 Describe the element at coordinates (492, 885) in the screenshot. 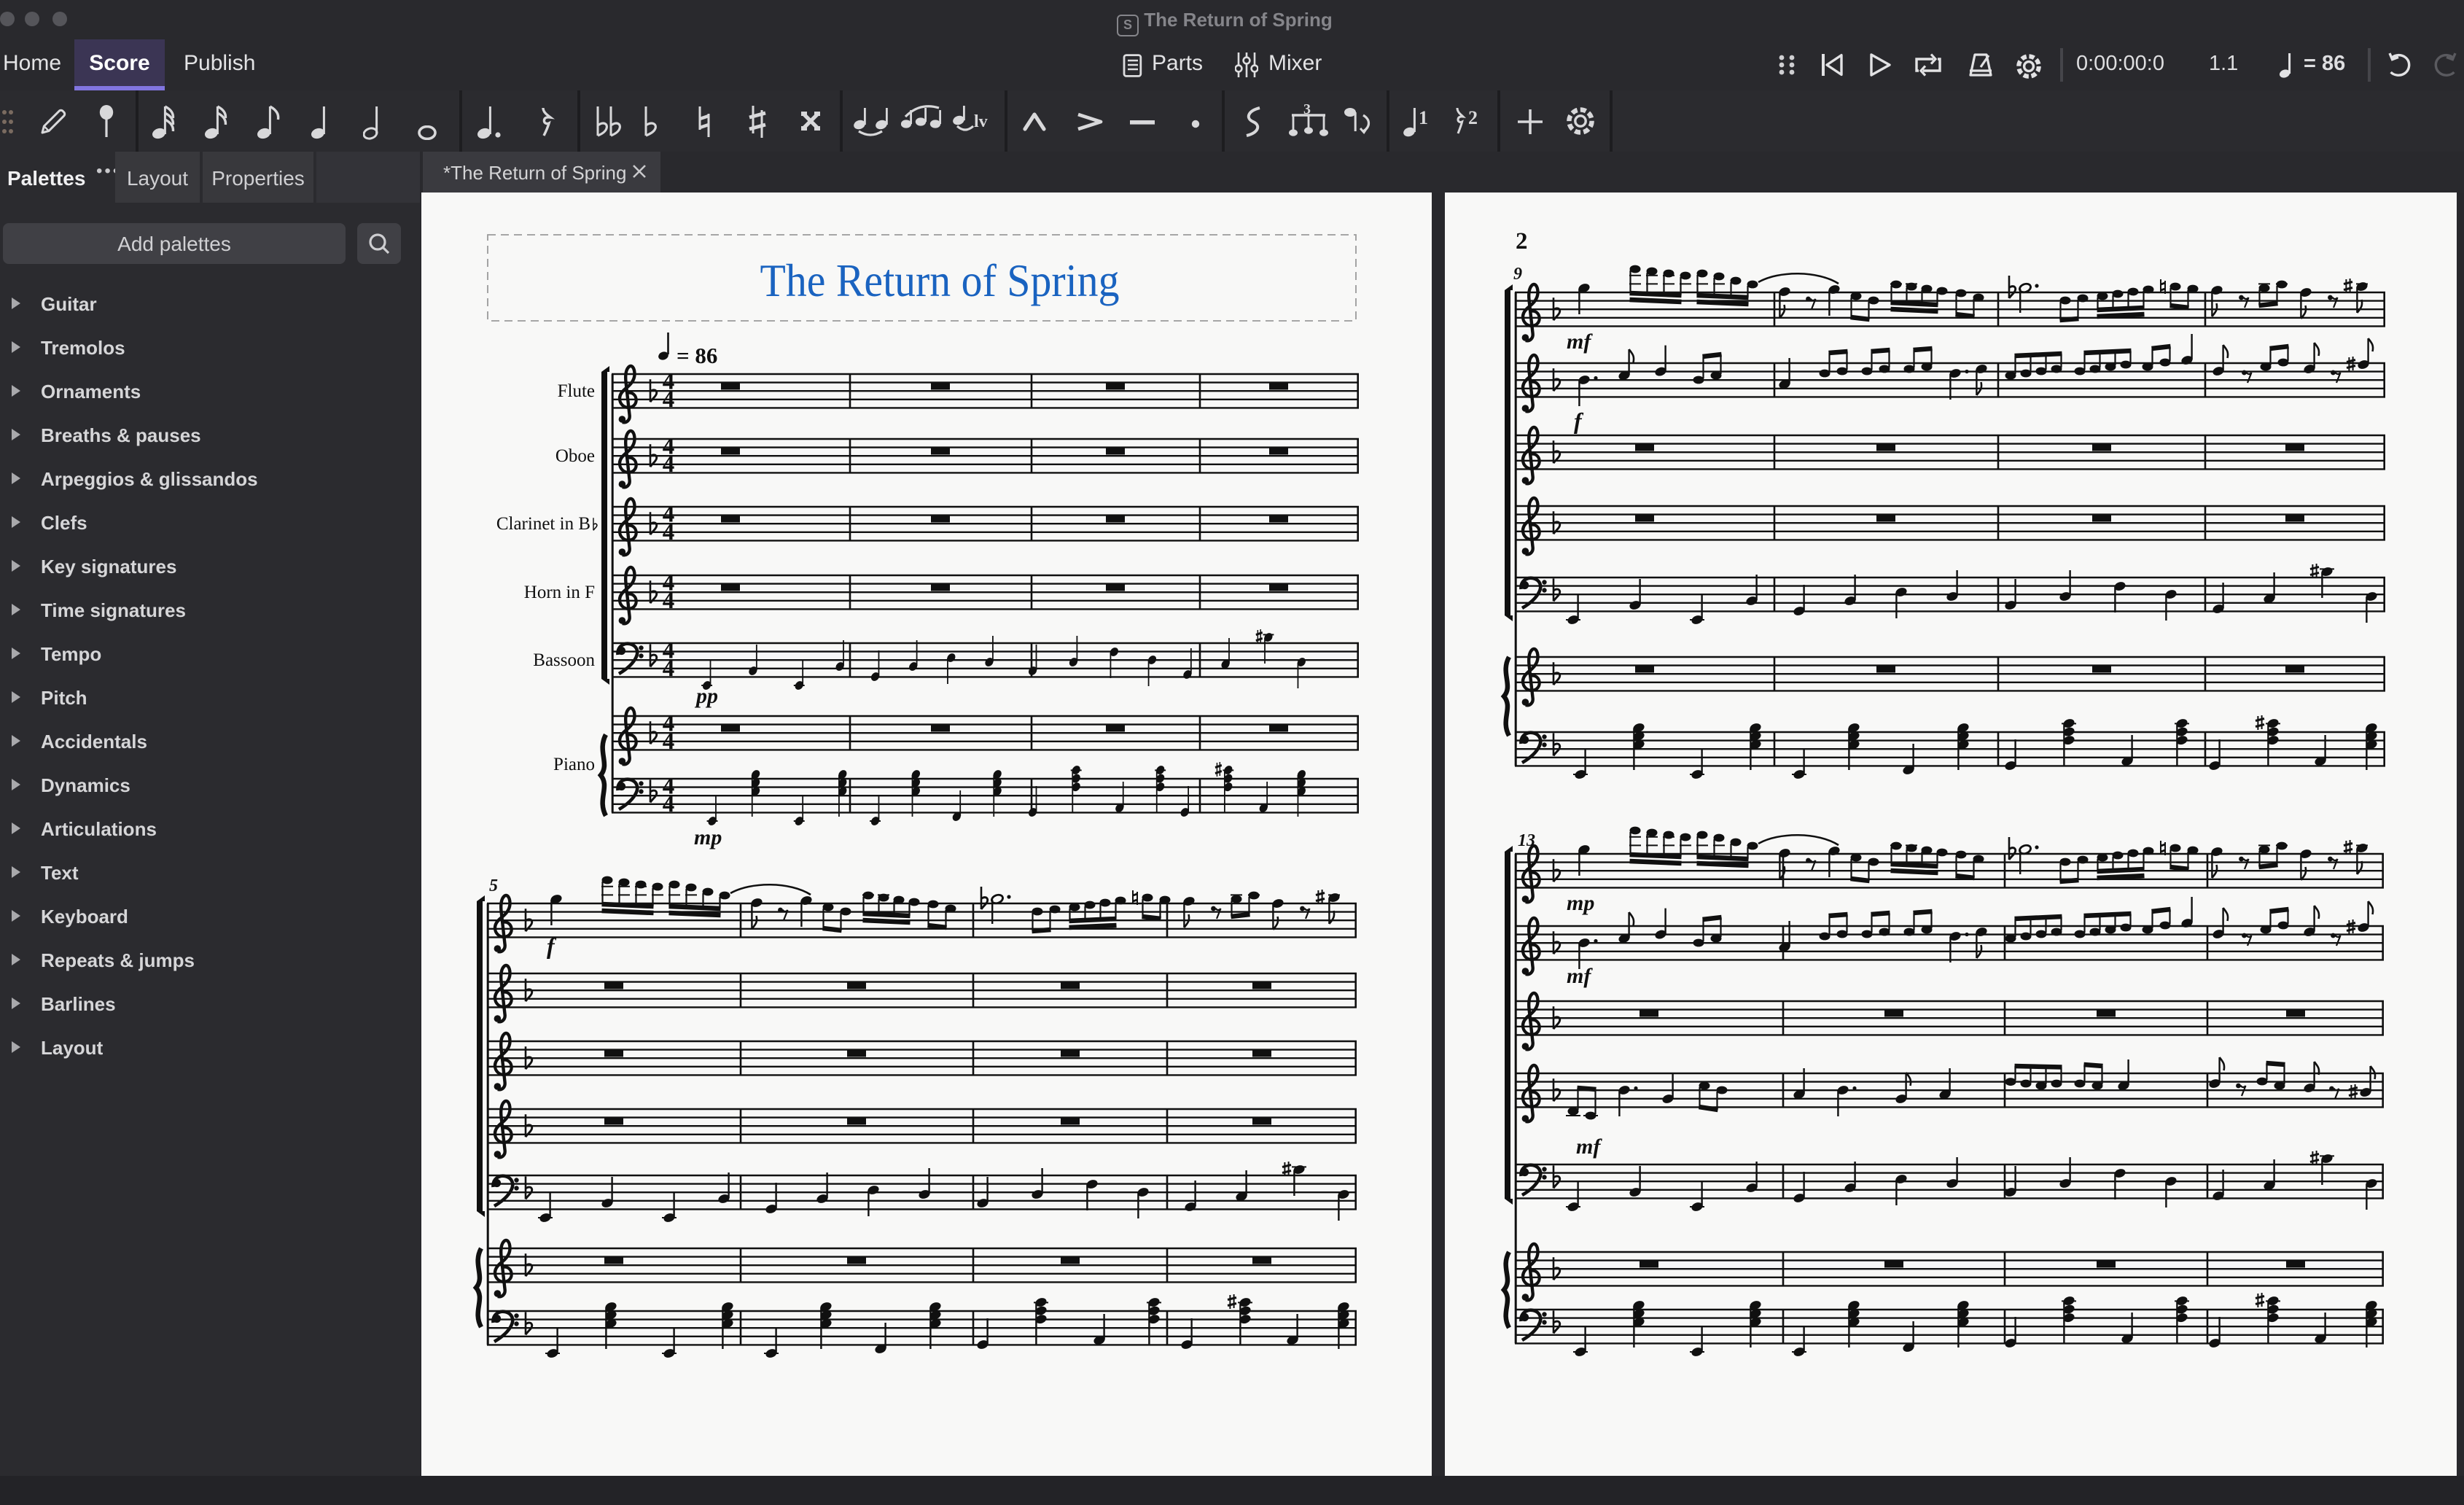

I see `svg-text: 5` at that location.